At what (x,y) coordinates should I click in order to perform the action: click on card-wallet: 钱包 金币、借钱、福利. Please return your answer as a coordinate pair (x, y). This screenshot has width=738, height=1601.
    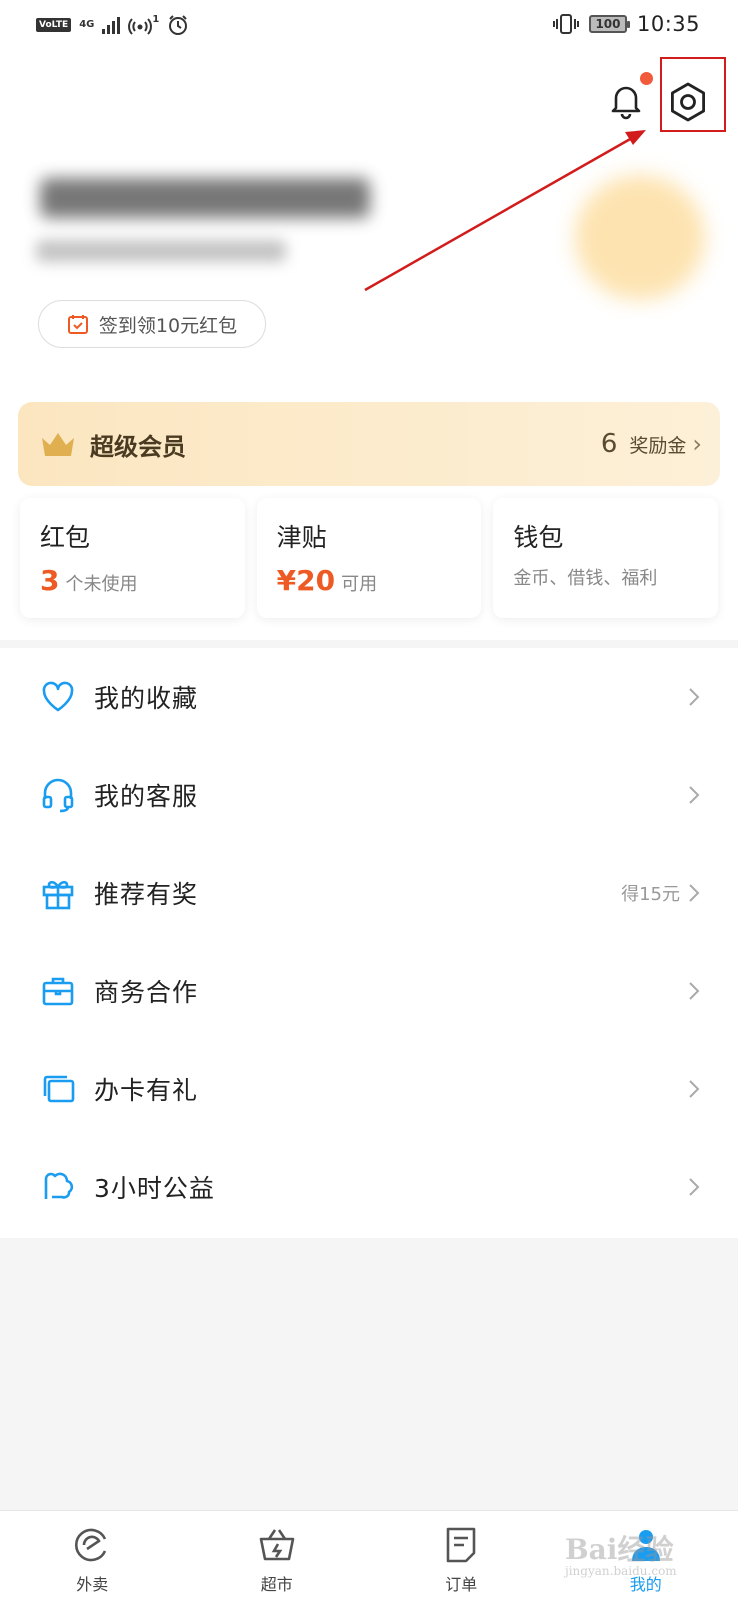
    Looking at the image, I should click on (605, 558).